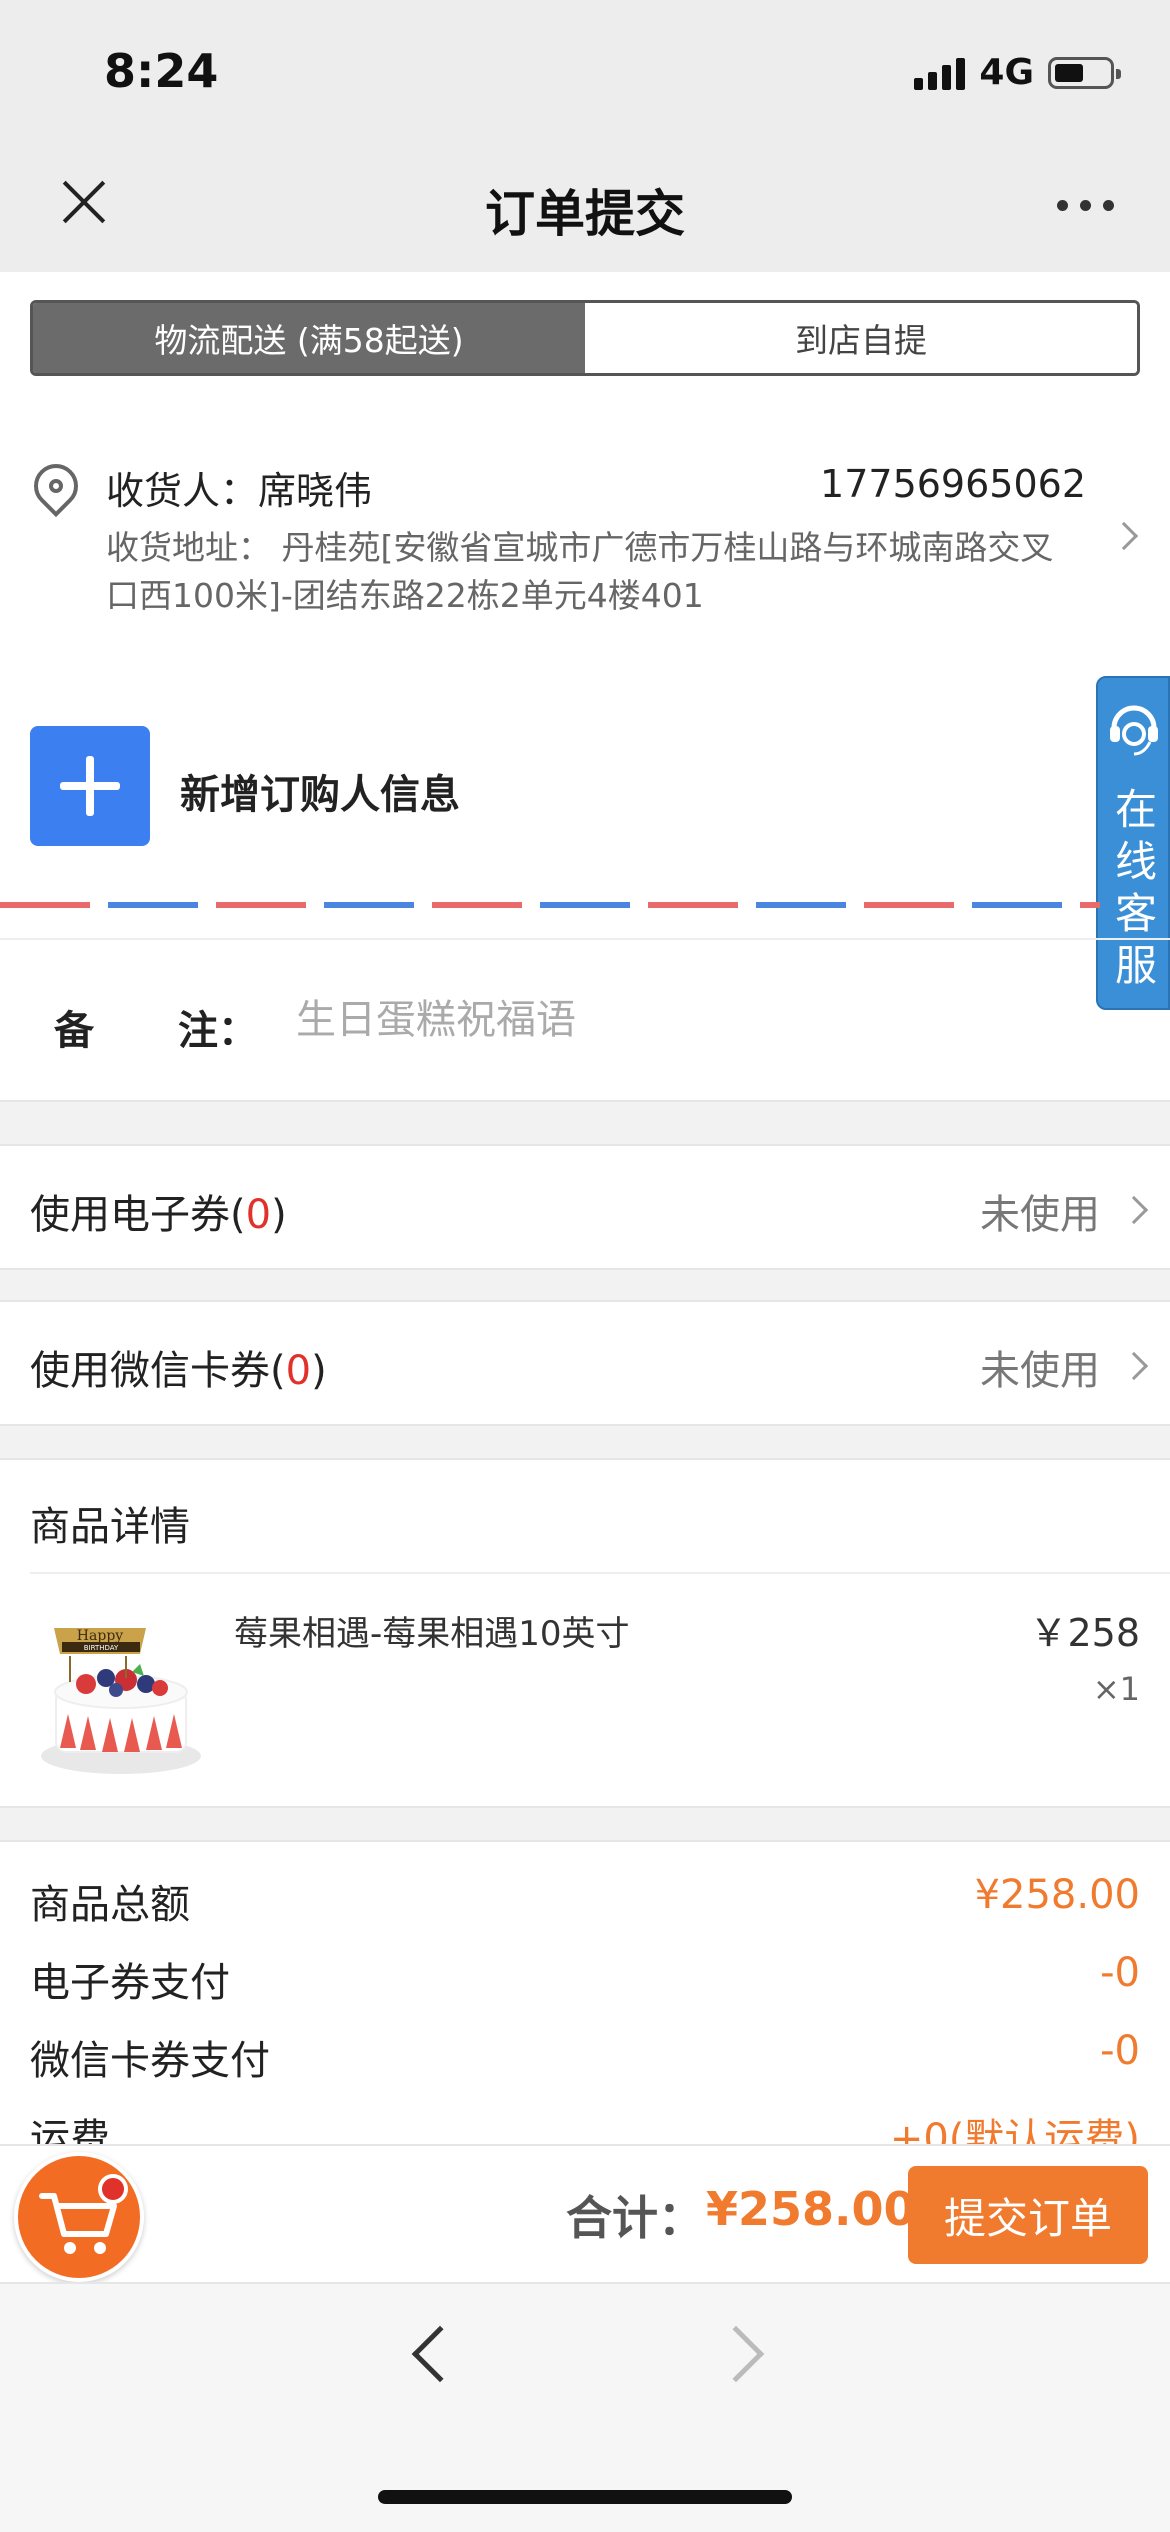 The image size is (1170, 2532). I want to click on product-quantity: ×1, so click(1116, 1689).